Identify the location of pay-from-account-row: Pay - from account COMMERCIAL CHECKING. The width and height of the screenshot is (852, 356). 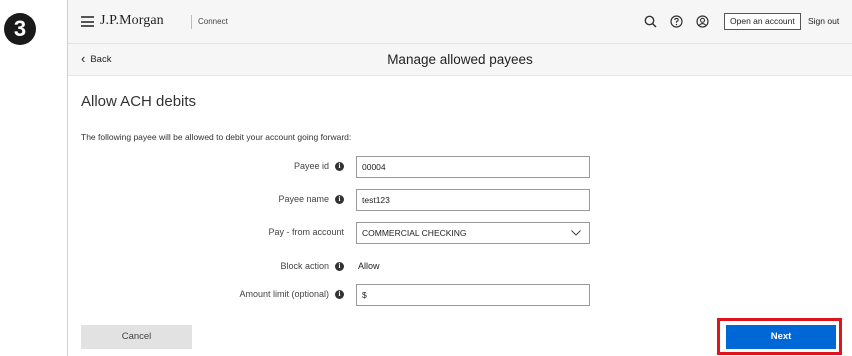
(460, 233).